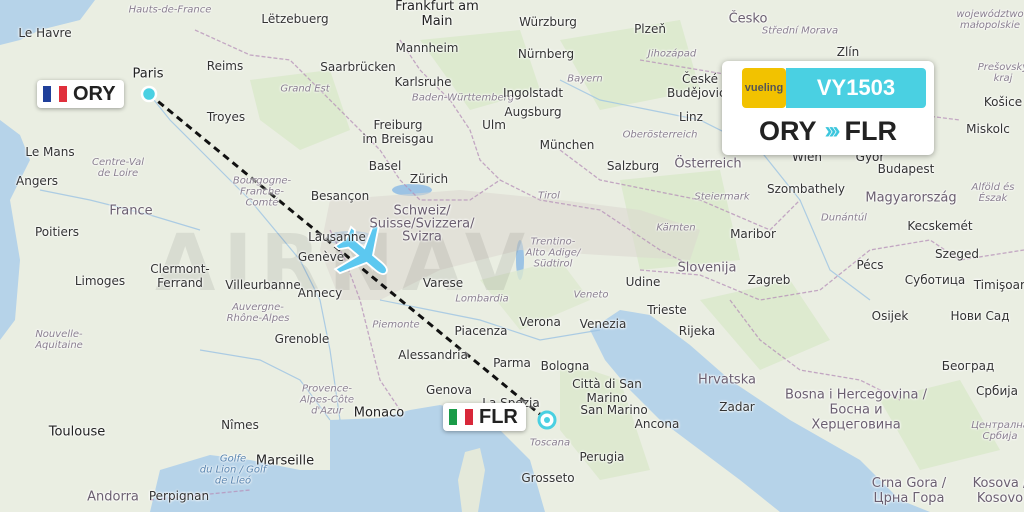 Image resolution: width=1024 pixels, height=512 pixels. Describe the element at coordinates (764, 88) in the screenshot. I see `airline-logo: vueling` at that location.